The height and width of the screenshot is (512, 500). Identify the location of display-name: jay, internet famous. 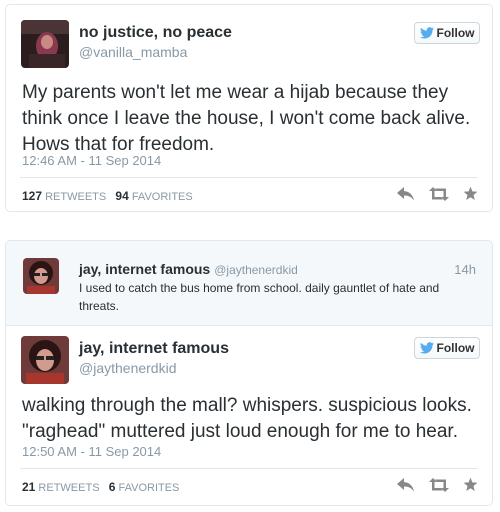
(154, 349).